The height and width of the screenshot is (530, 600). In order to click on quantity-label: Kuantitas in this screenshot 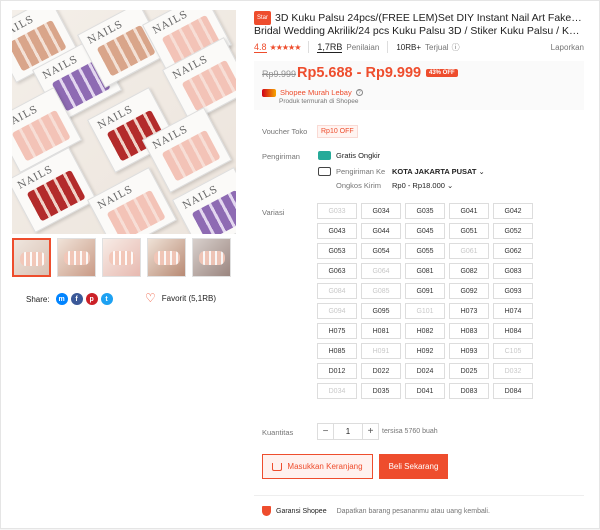, I will do `click(278, 432)`.